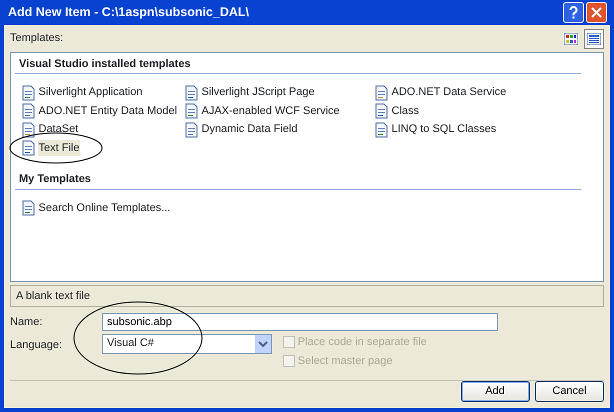 Image resolution: width=614 pixels, height=412 pixels. I want to click on template-item: Class, so click(405, 111).